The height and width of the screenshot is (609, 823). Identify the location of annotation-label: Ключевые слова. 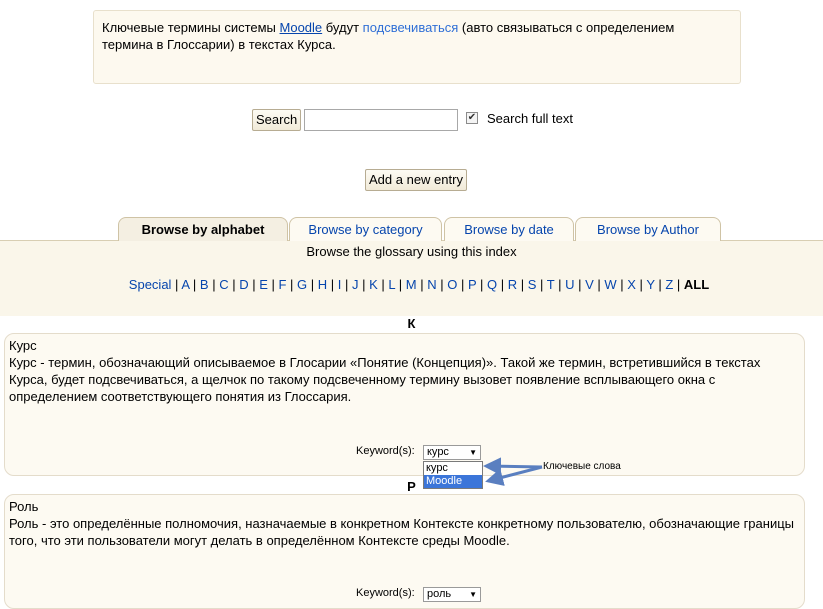
(582, 466).